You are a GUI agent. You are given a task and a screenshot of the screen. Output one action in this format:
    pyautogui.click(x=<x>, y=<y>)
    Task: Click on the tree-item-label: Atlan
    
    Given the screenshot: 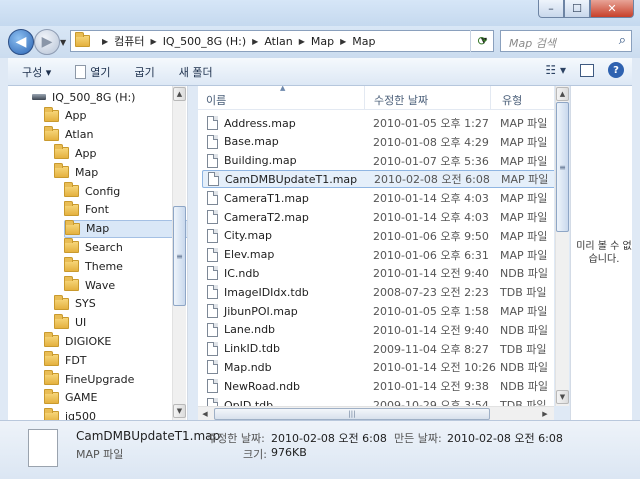 What is the action you would take?
    pyautogui.click(x=79, y=135)
    